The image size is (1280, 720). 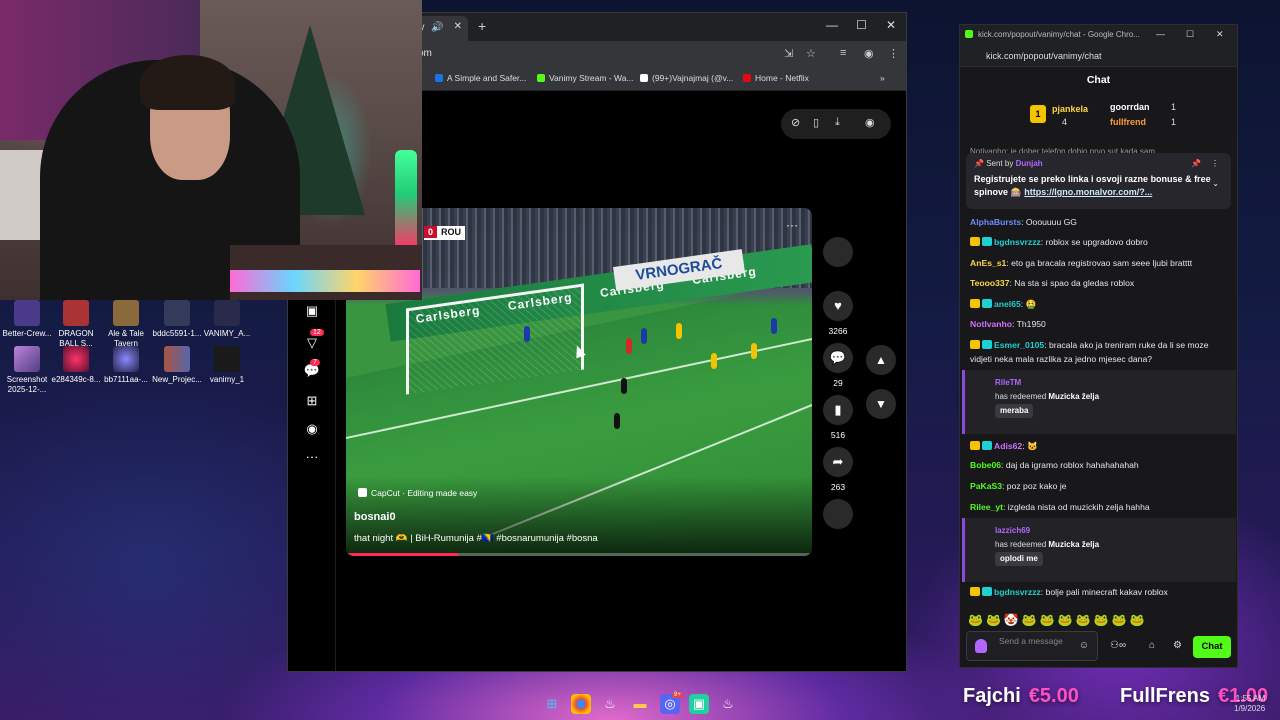 What do you see at coordinates (788, 53) in the screenshot?
I see `install-icon: ⇲` at bounding box center [788, 53].